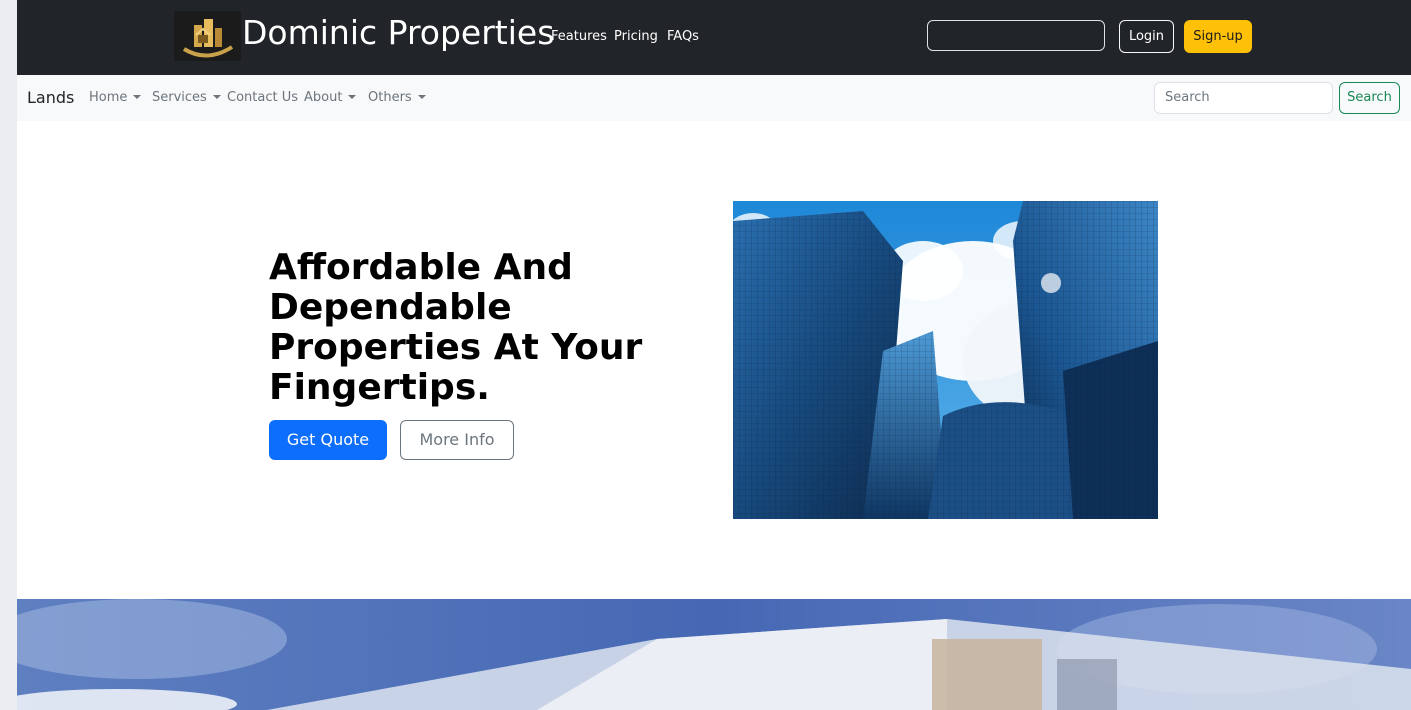 The image size is (1411, 710). What do you see at coordinates (683, 36) in the screenshot?
I see `nav-link-faqs: FAQs` at bounding box center [683, 36].